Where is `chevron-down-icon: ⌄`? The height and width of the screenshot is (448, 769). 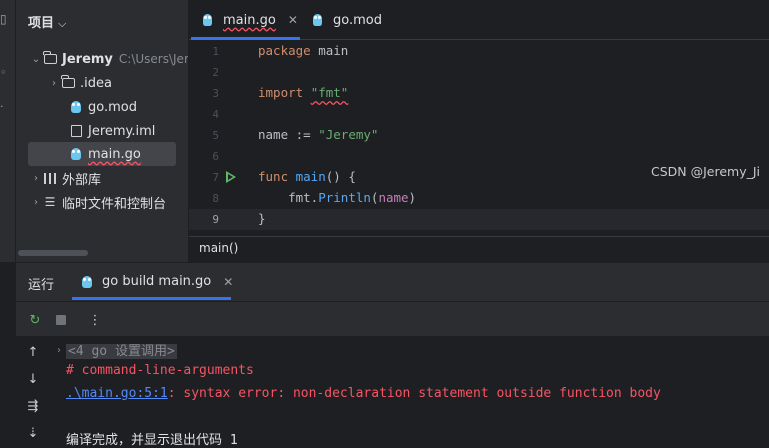 chevron-down-icon: ⌄ is located at coordinates (36, 59).